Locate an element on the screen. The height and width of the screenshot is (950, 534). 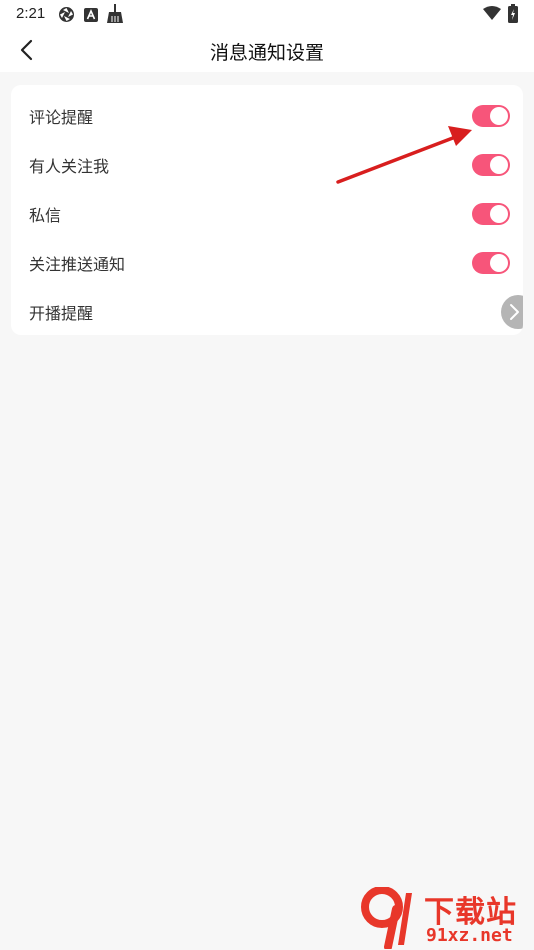
wifi-icon is located at coordinates (492, 15).